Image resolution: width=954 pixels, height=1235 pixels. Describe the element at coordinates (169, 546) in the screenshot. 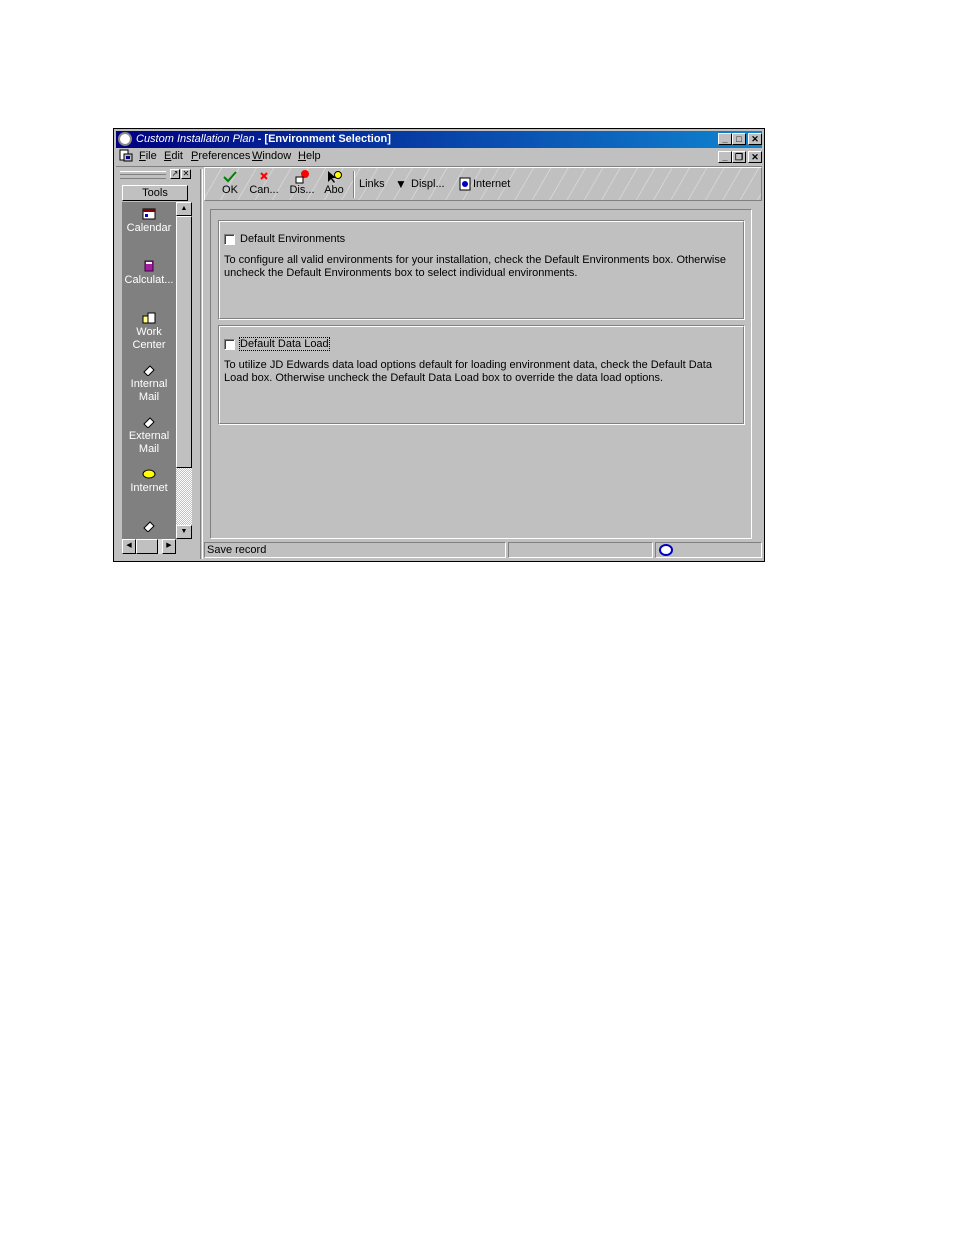

I see `scroll-right-button: ▶` at that location.